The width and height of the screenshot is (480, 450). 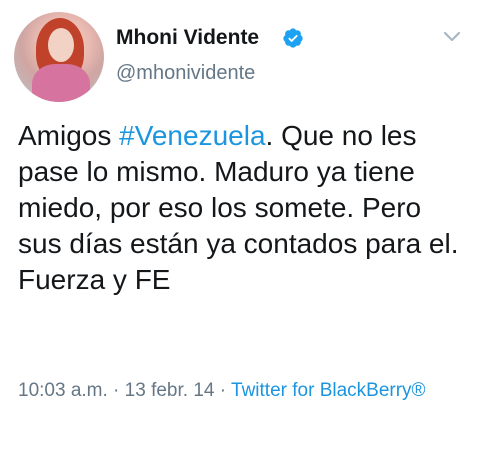 What do you see at coordinates (61, 45) in the screenshot?
I see `avatar-face` at bounding box center [61, 45].